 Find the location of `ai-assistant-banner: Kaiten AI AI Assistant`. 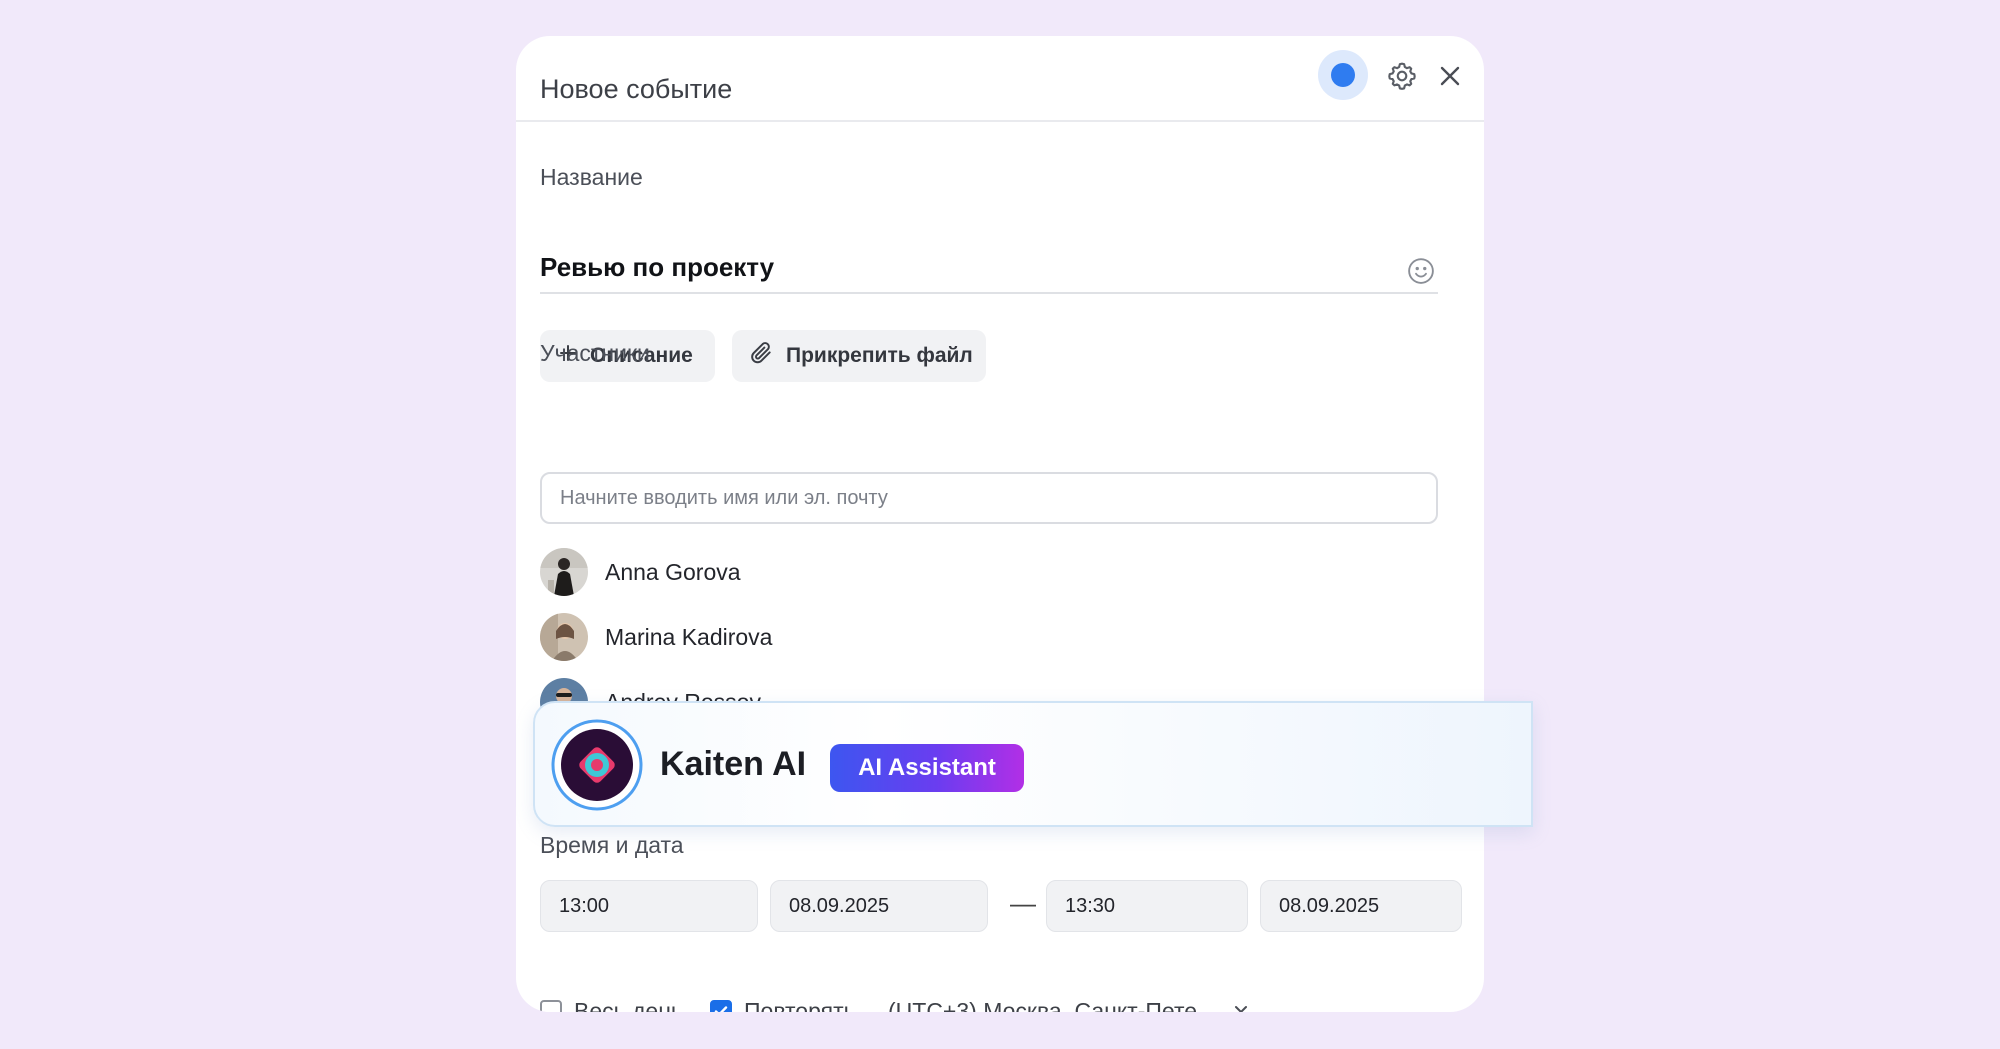

ai-assistant-banner: Kaiten AI AI Assistant is located at coordinates (1033, 764).